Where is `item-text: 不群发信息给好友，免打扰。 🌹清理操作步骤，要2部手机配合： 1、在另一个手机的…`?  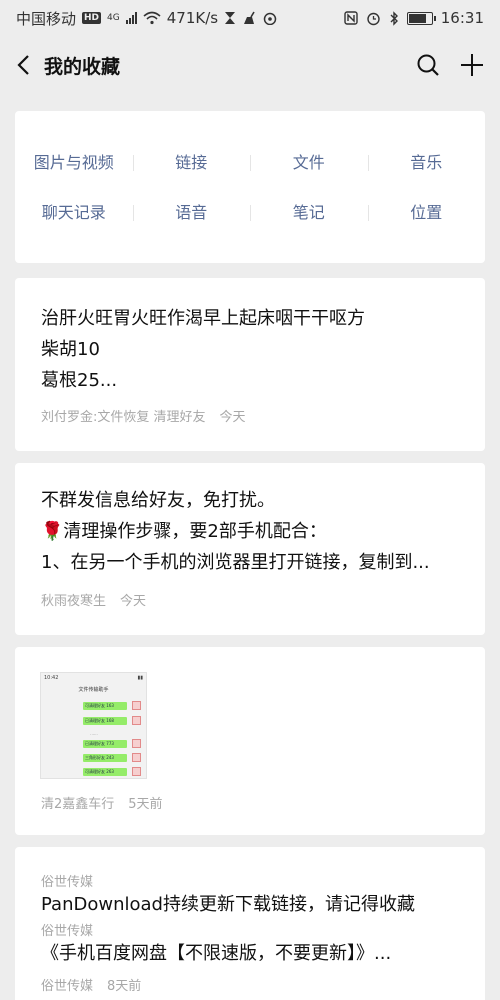 item-text: 不群发信息给好友，免打扰。 🌹清理操作步骤，要2部手机配合： 1、在另一个手机的… is located at coordinates (250, 520).